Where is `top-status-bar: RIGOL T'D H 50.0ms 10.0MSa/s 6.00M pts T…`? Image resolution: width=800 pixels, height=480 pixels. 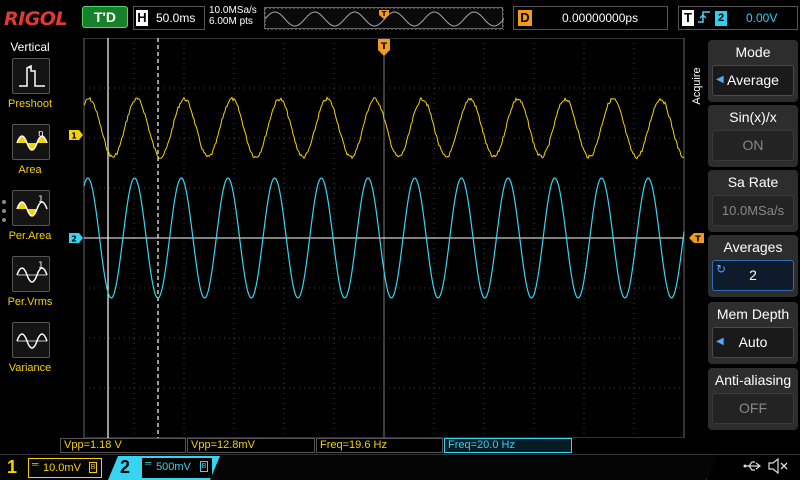
top-status-bar: RIGOL T'D H 50.0ms 10.0MSa/s 6.00M pts T… is located at coordinates (400, 19).